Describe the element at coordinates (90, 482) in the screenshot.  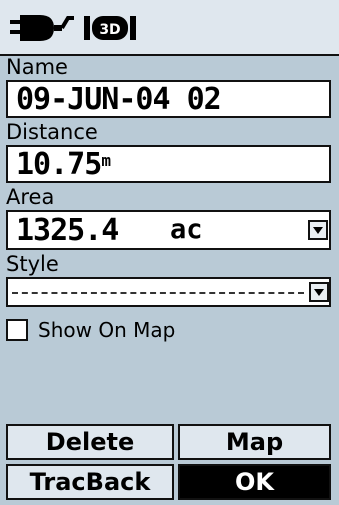
I see `tracback-button: TracBack` at that location.